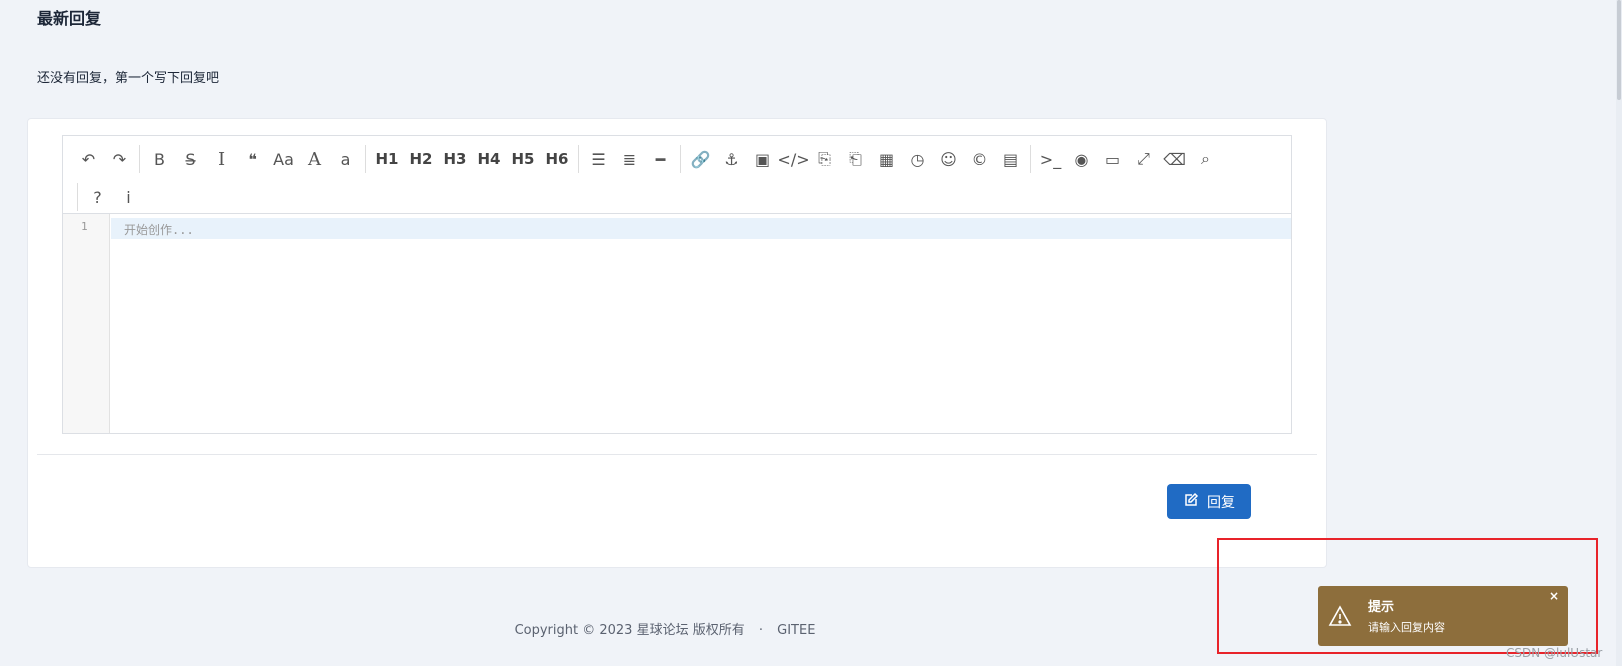 The image size is (1622, 666). I want to click on watch-icon: ◉, so click(1081, 159).